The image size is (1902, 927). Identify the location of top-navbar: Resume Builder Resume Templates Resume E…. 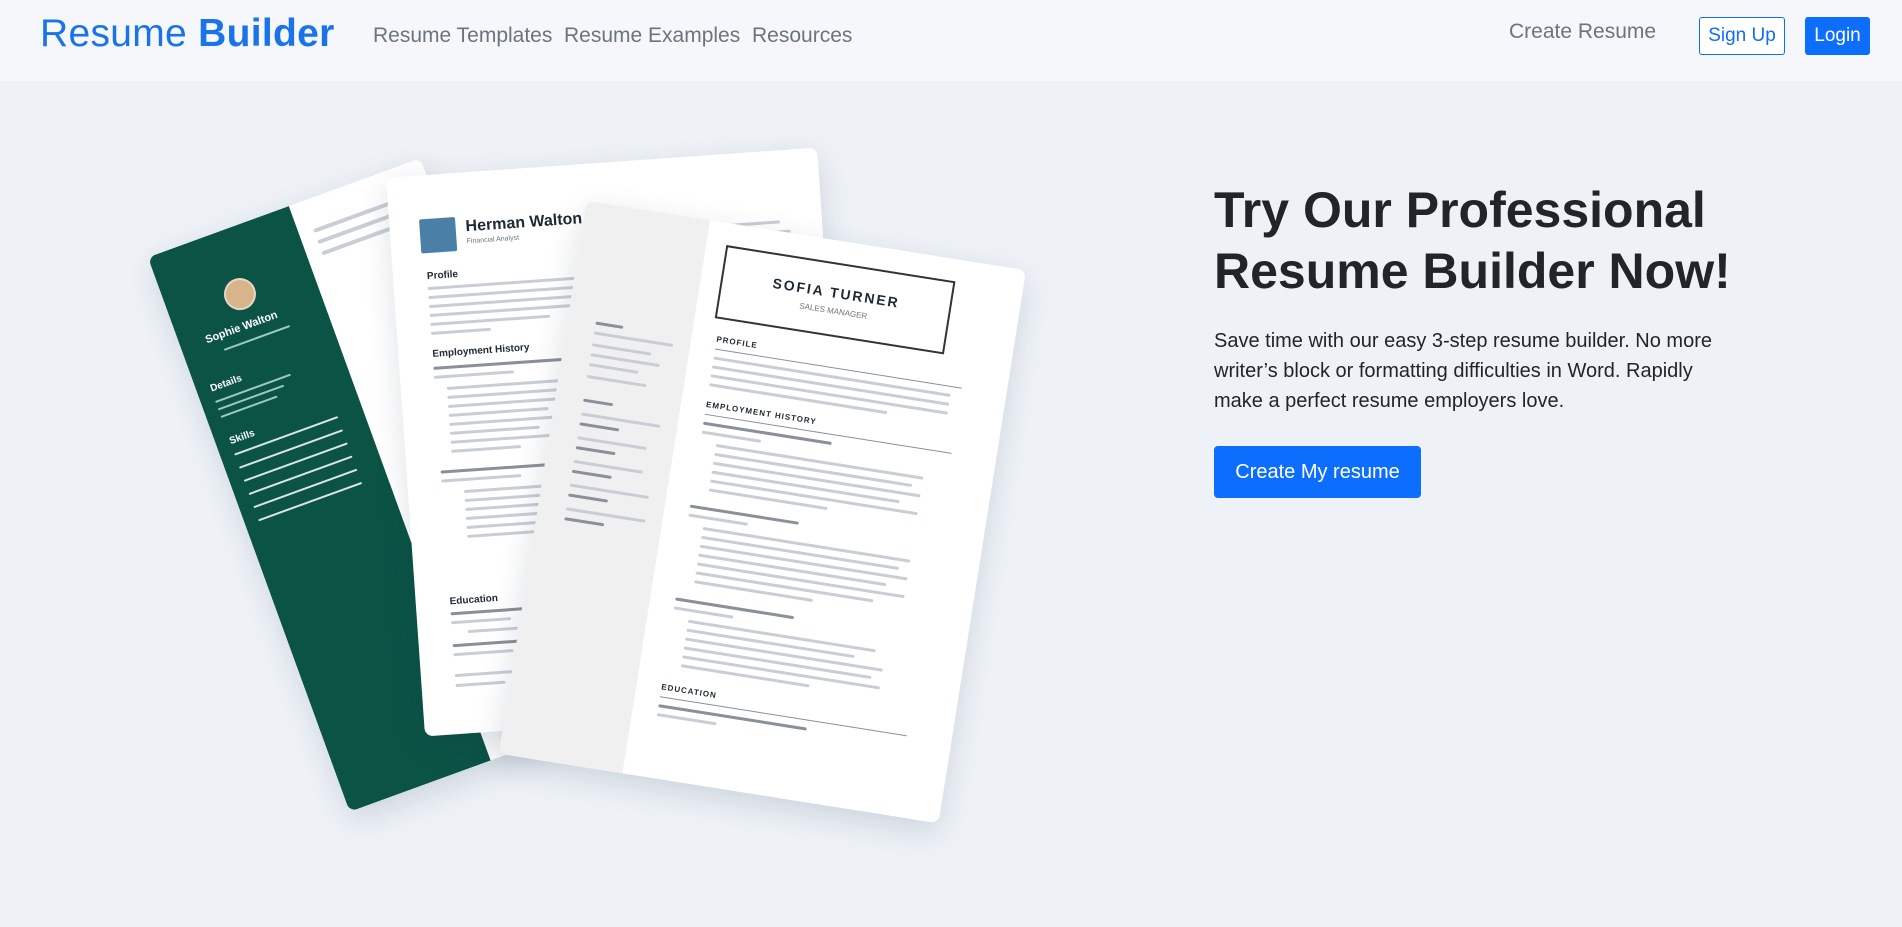
(951, 40).